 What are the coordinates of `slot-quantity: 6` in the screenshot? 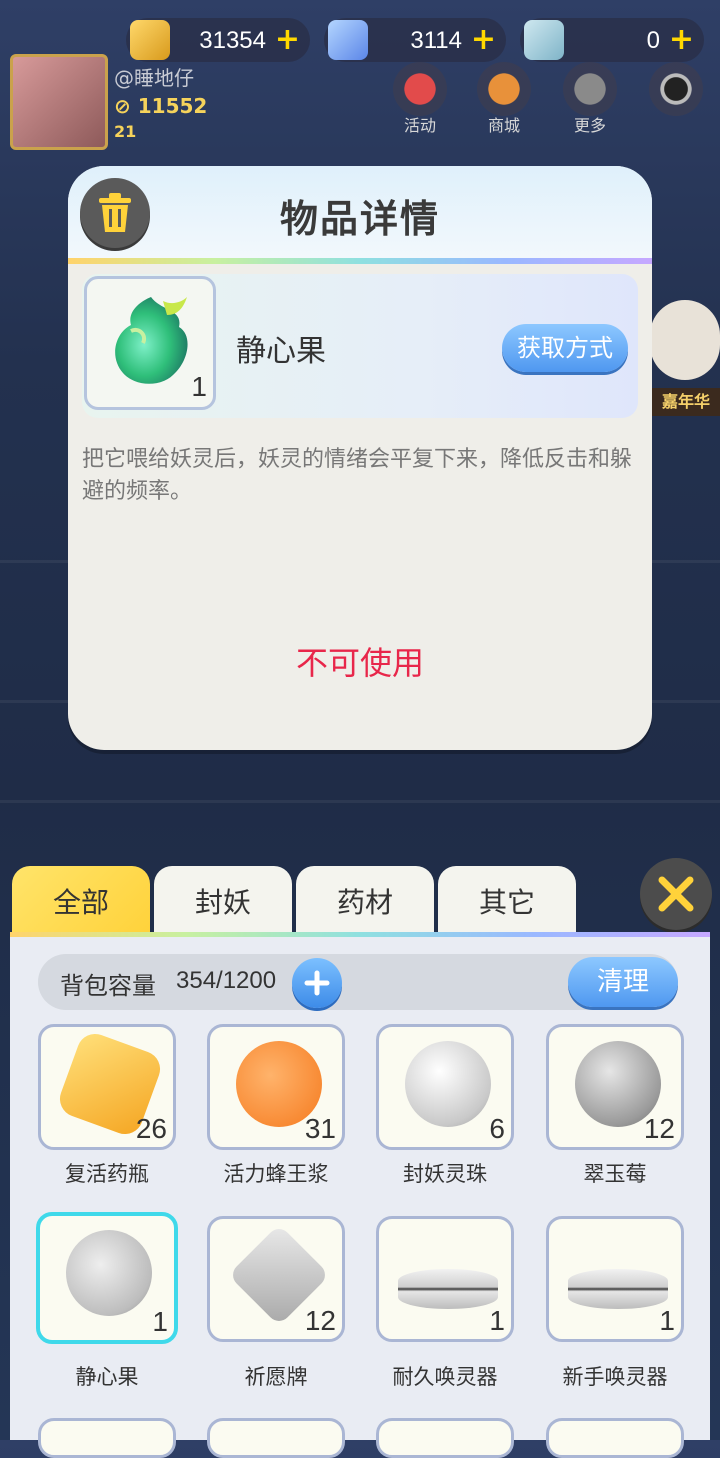 It's located at (497, 1128).